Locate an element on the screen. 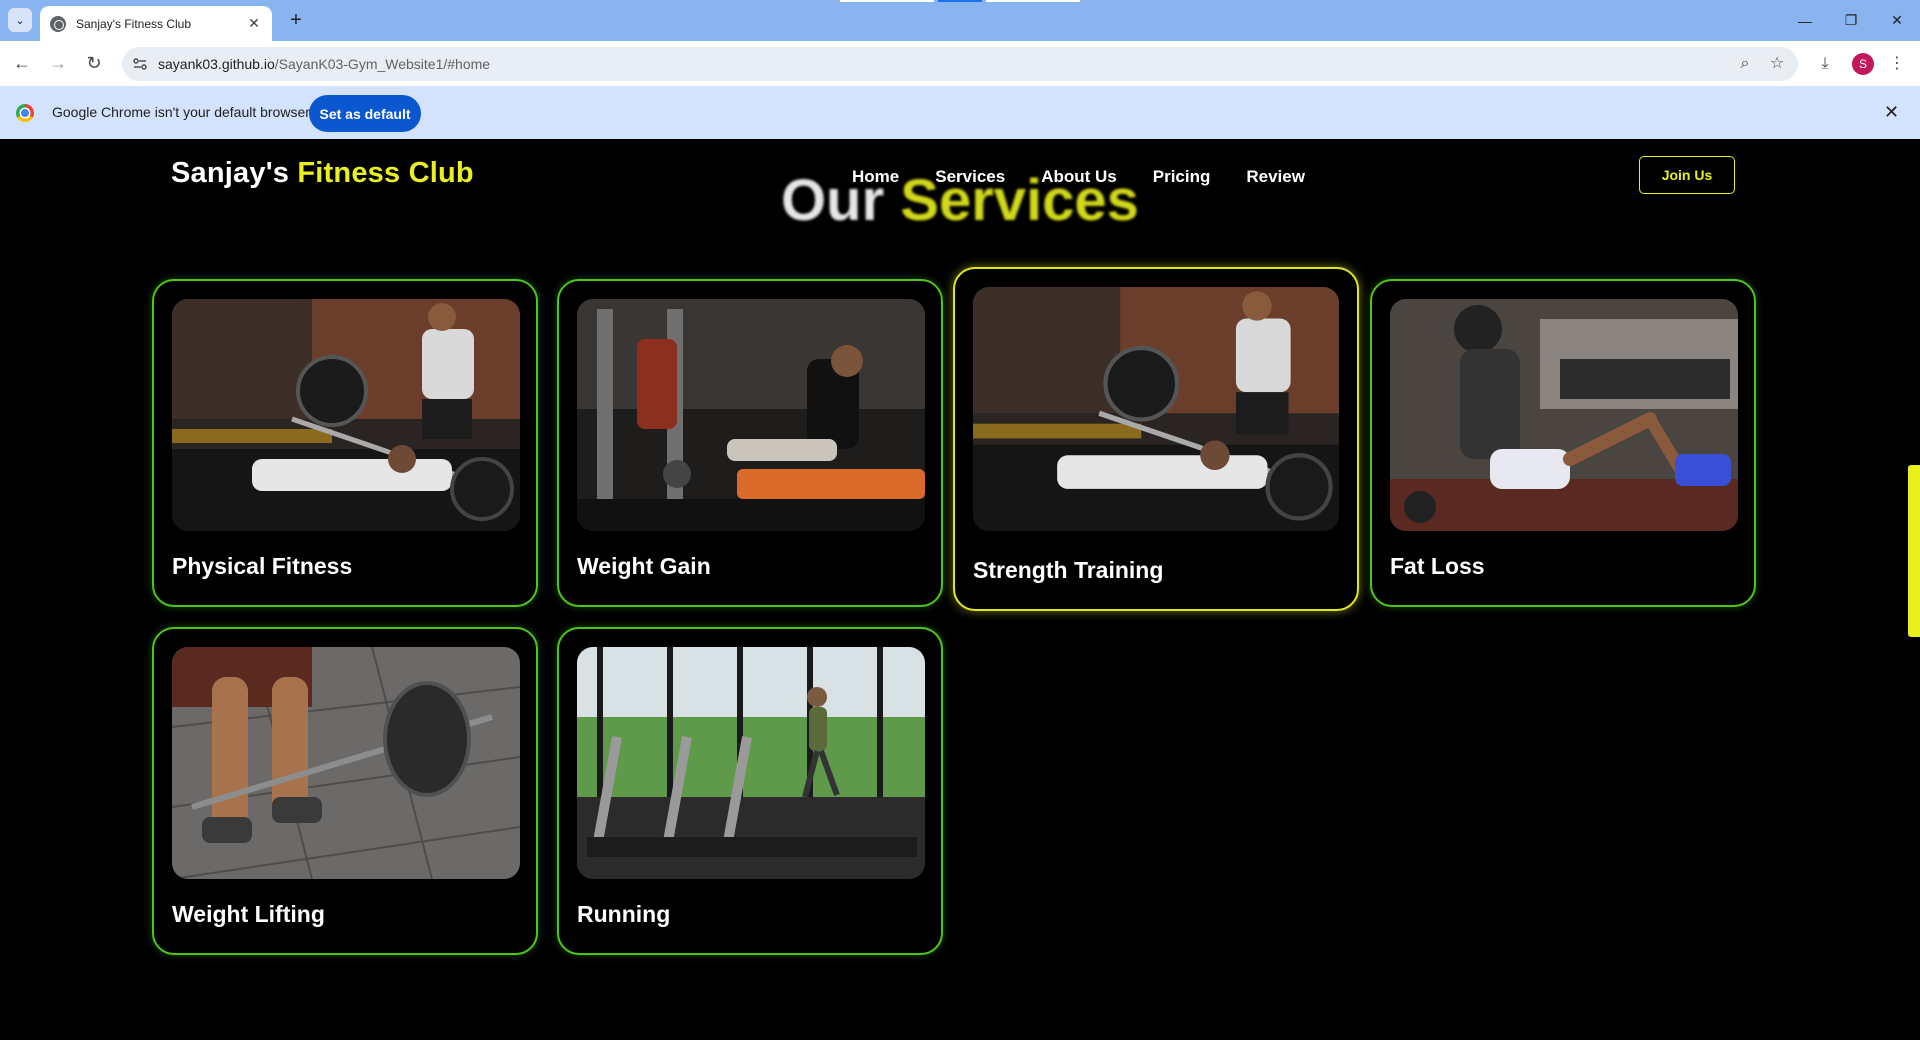 The height and width of the screenshot is (1040, 1920). service-title: Weight Lifting is located at coordinates (248, 914).